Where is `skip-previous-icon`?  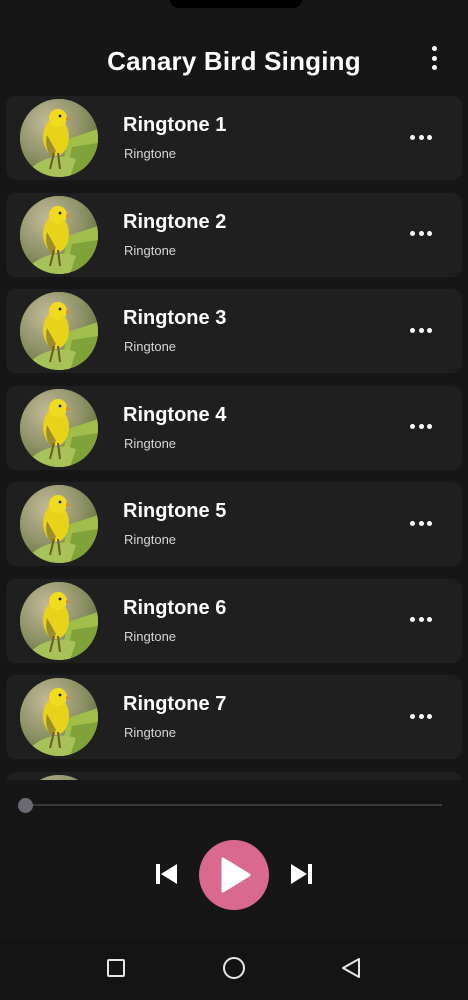 skip-previous-icon is located at coordinates (167, 874).